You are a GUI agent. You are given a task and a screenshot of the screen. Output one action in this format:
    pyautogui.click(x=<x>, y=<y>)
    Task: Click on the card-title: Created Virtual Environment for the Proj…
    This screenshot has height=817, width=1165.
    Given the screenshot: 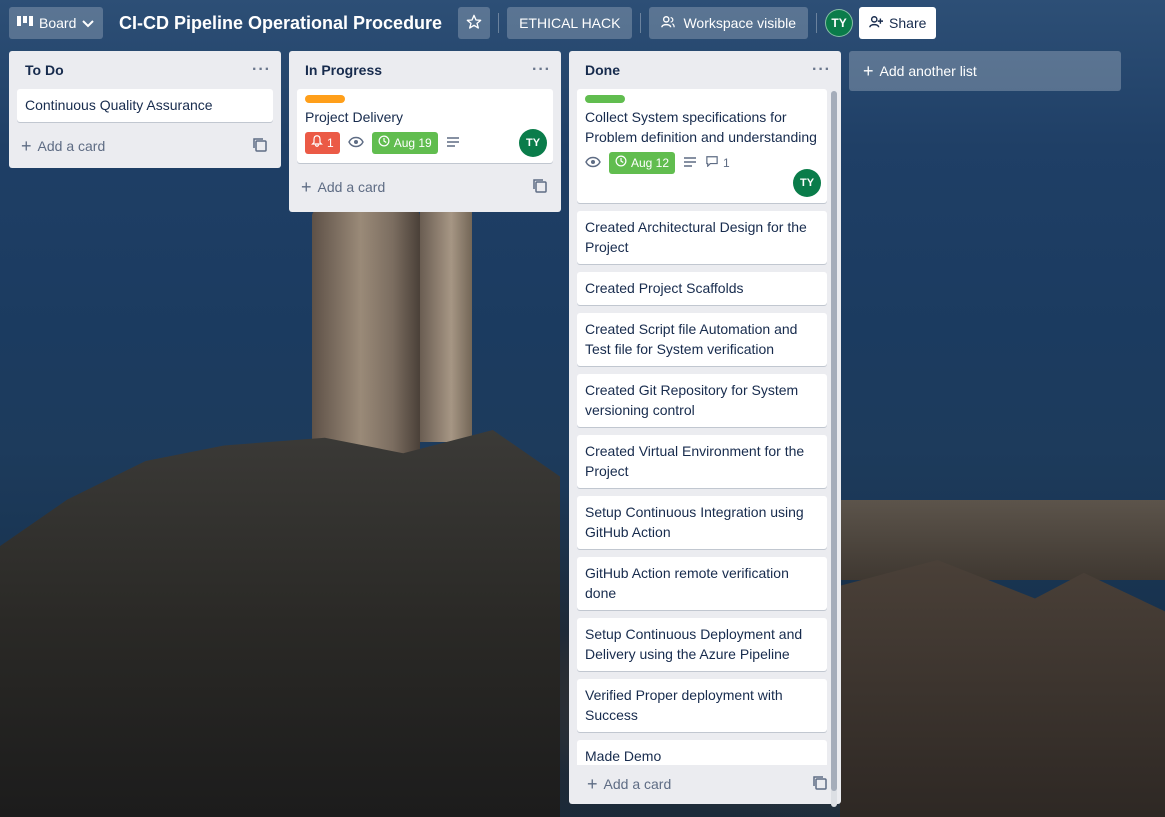 What is the action you would take?
    pyautogui.click(x=695, y=461)
    